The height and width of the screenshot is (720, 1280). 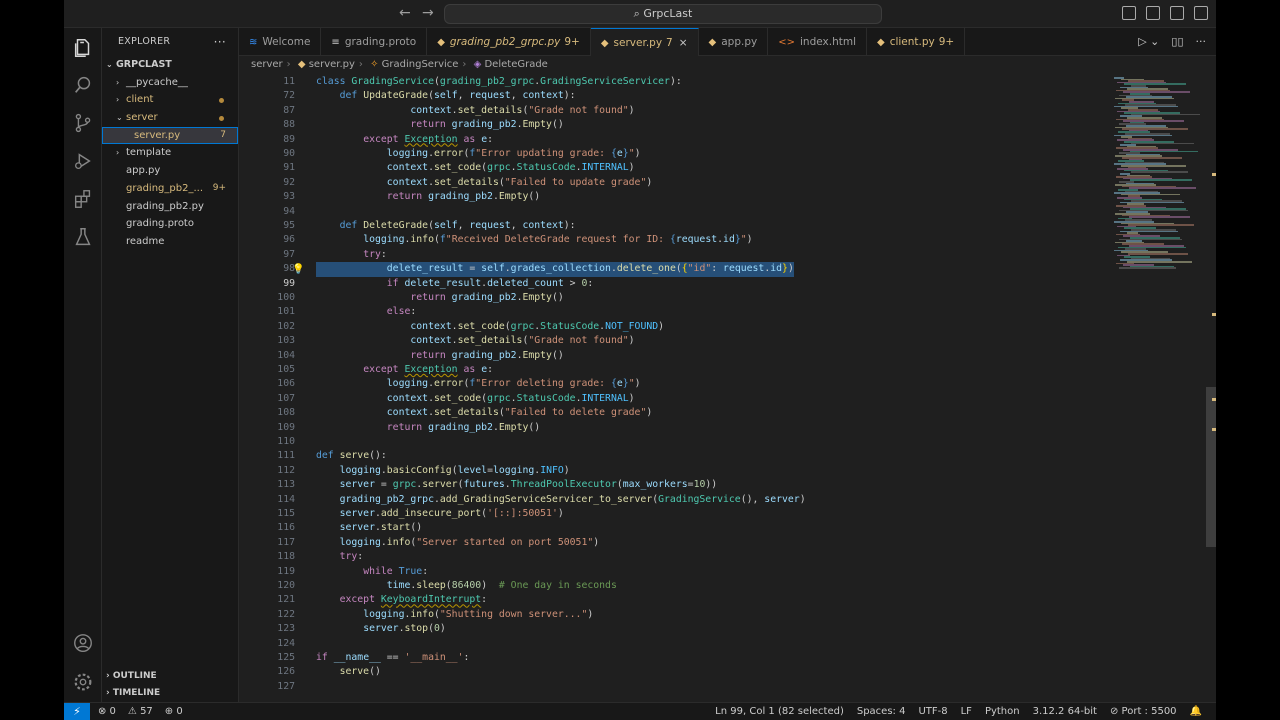 I want to click on code-line: 88 return grading_pb2.Empty(), so click(x=674, y=125).